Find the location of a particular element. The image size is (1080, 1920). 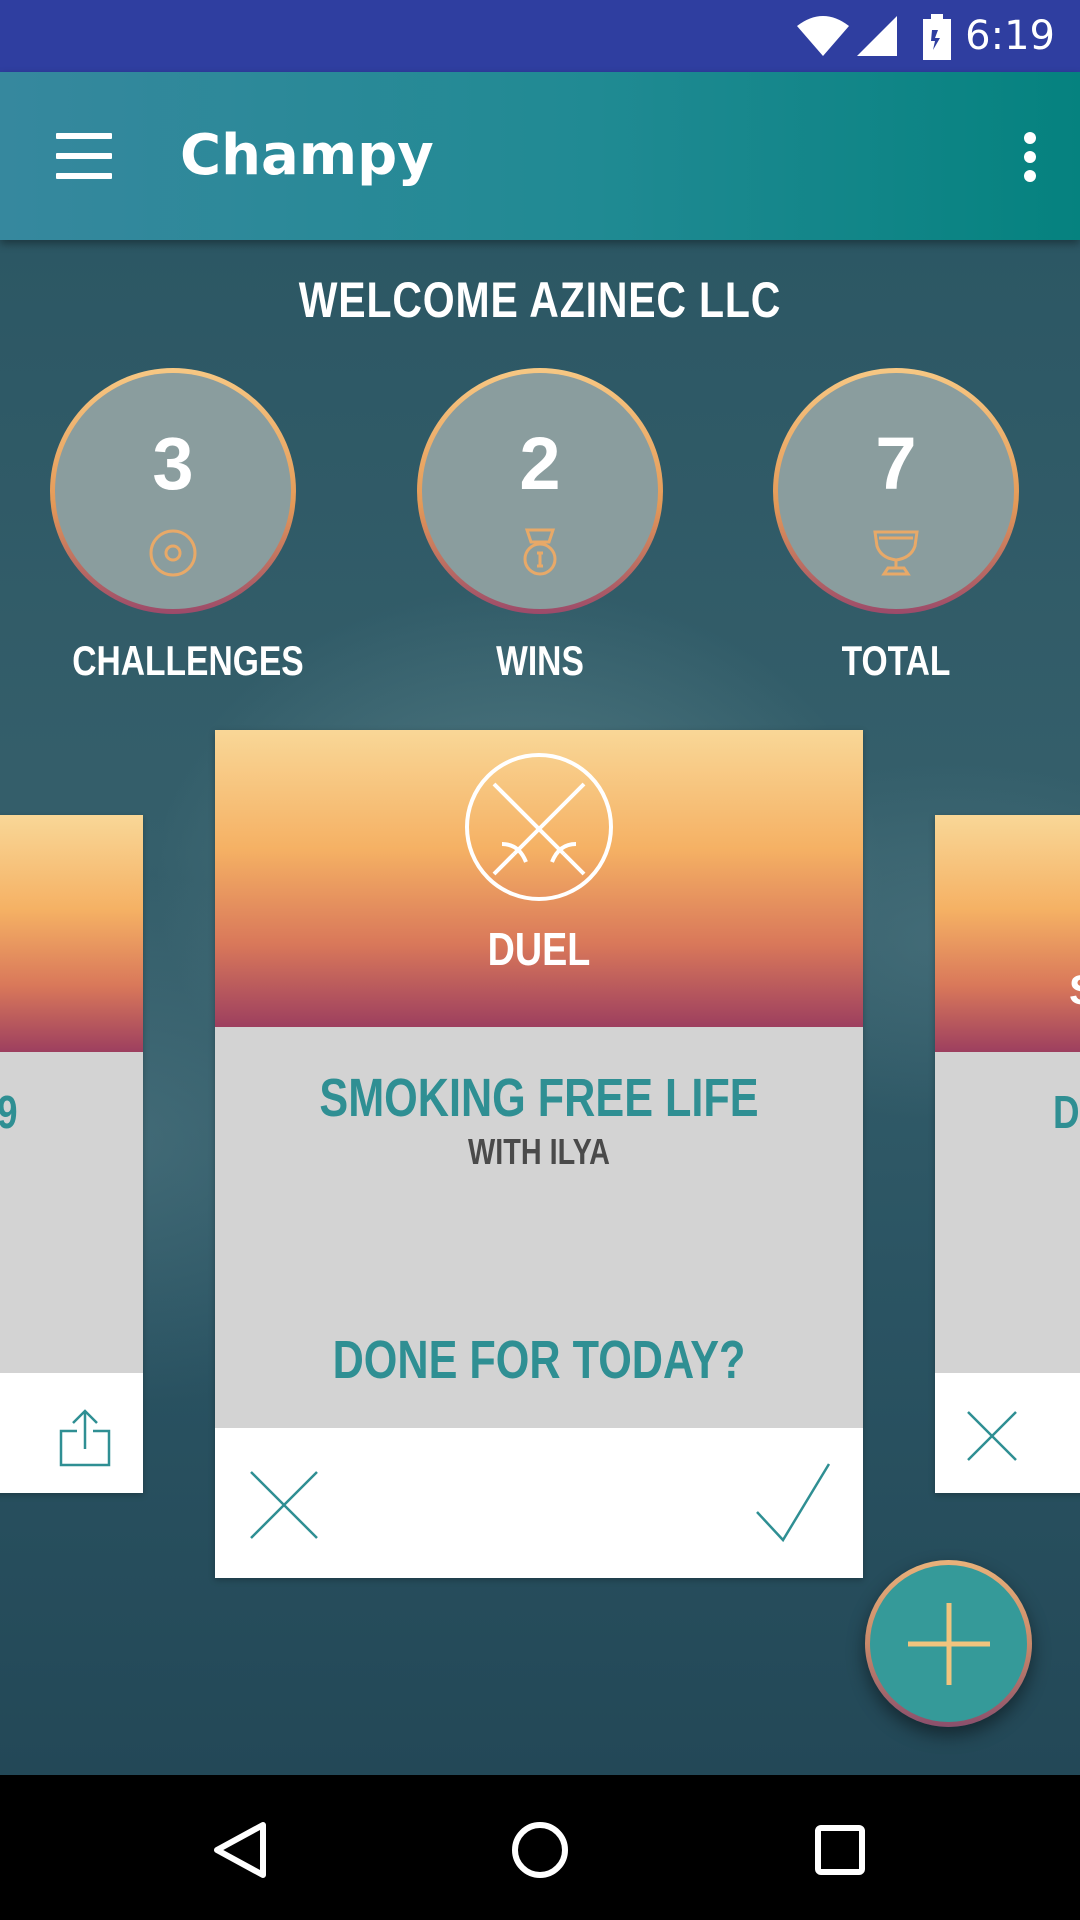

check-icon is located at coordinates (793, 1503).